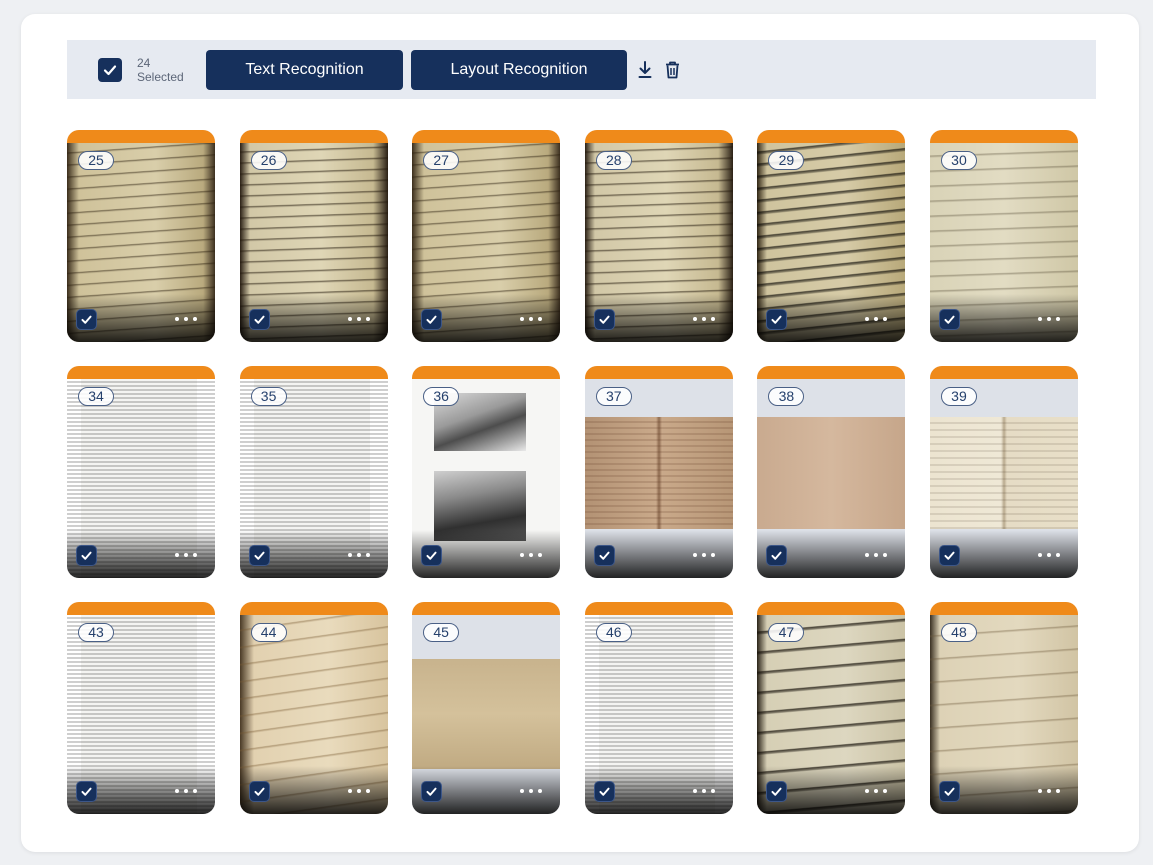  What do you see at coordinates (658, 708) in the screenshot?
I see `document-card: 46` at bounding box center [658, 708].